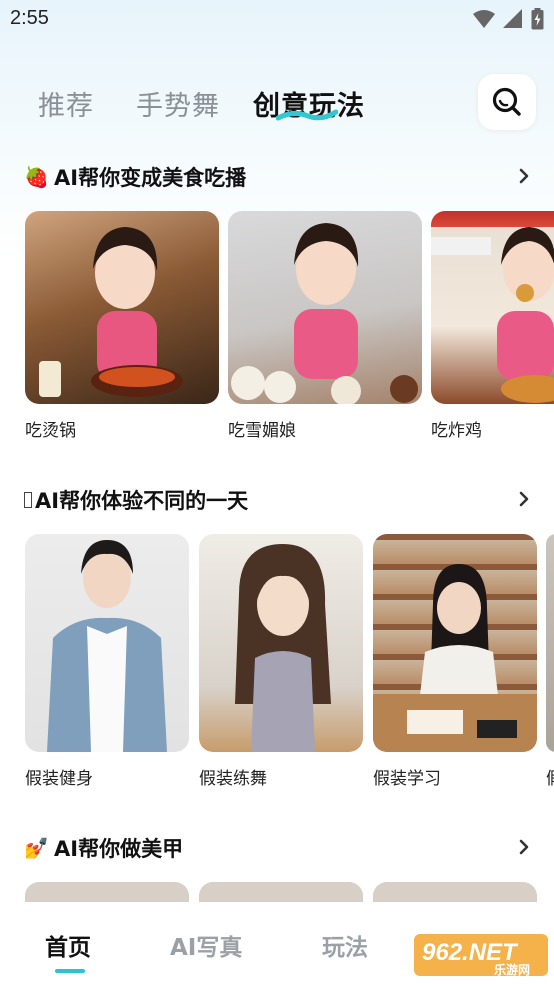  What do you see at coordinates (279, 501) in the screenshot?
I see `section-day-header: AI帮你体验不同的一天` at bounding box center [279, 501].